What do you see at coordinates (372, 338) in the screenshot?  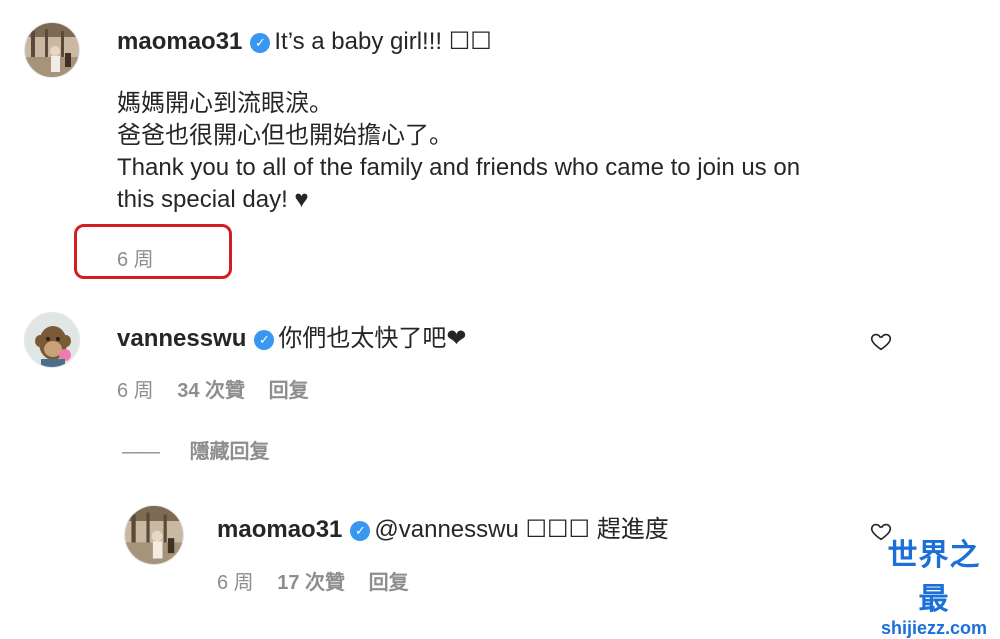 I see `comment-text: 你們也太快了吧❤` at bounding box center [372, 338].